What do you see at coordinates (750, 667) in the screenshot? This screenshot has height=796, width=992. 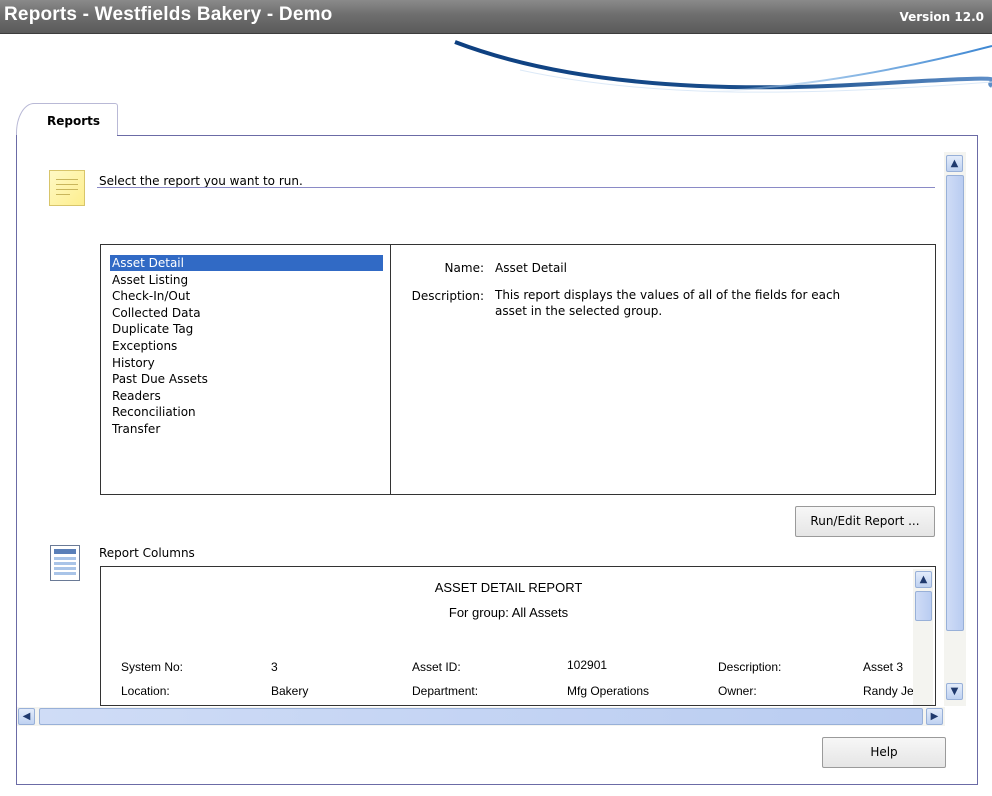 I see `preview-field-label: Description:` at bounding box center [750, 667].